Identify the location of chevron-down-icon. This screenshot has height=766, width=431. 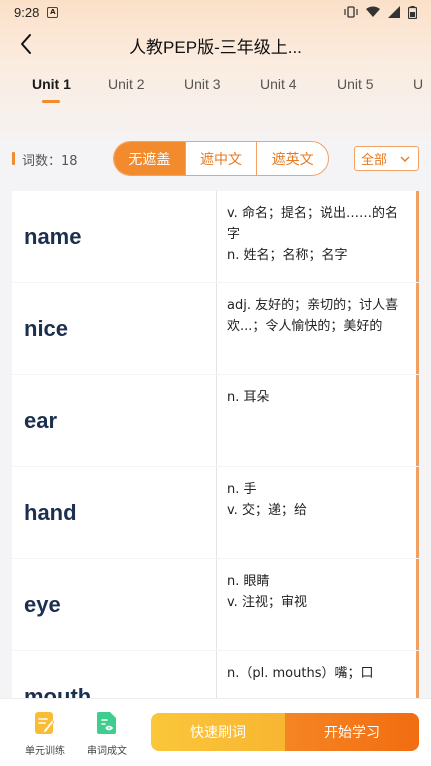
(405, 159).